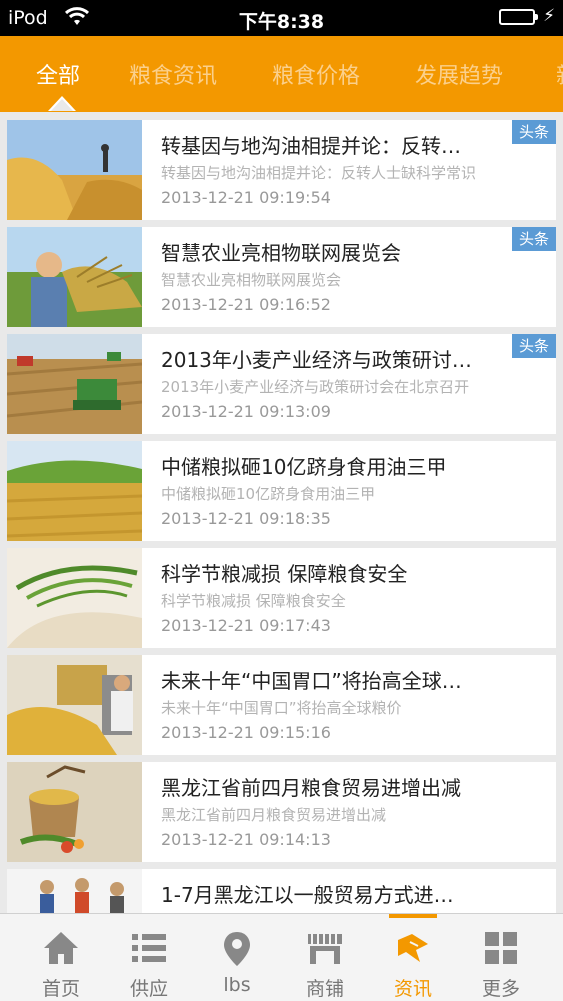 This screenshot has width=563, height=1001. I want to click on location-pin-icon, so click(237, 949).